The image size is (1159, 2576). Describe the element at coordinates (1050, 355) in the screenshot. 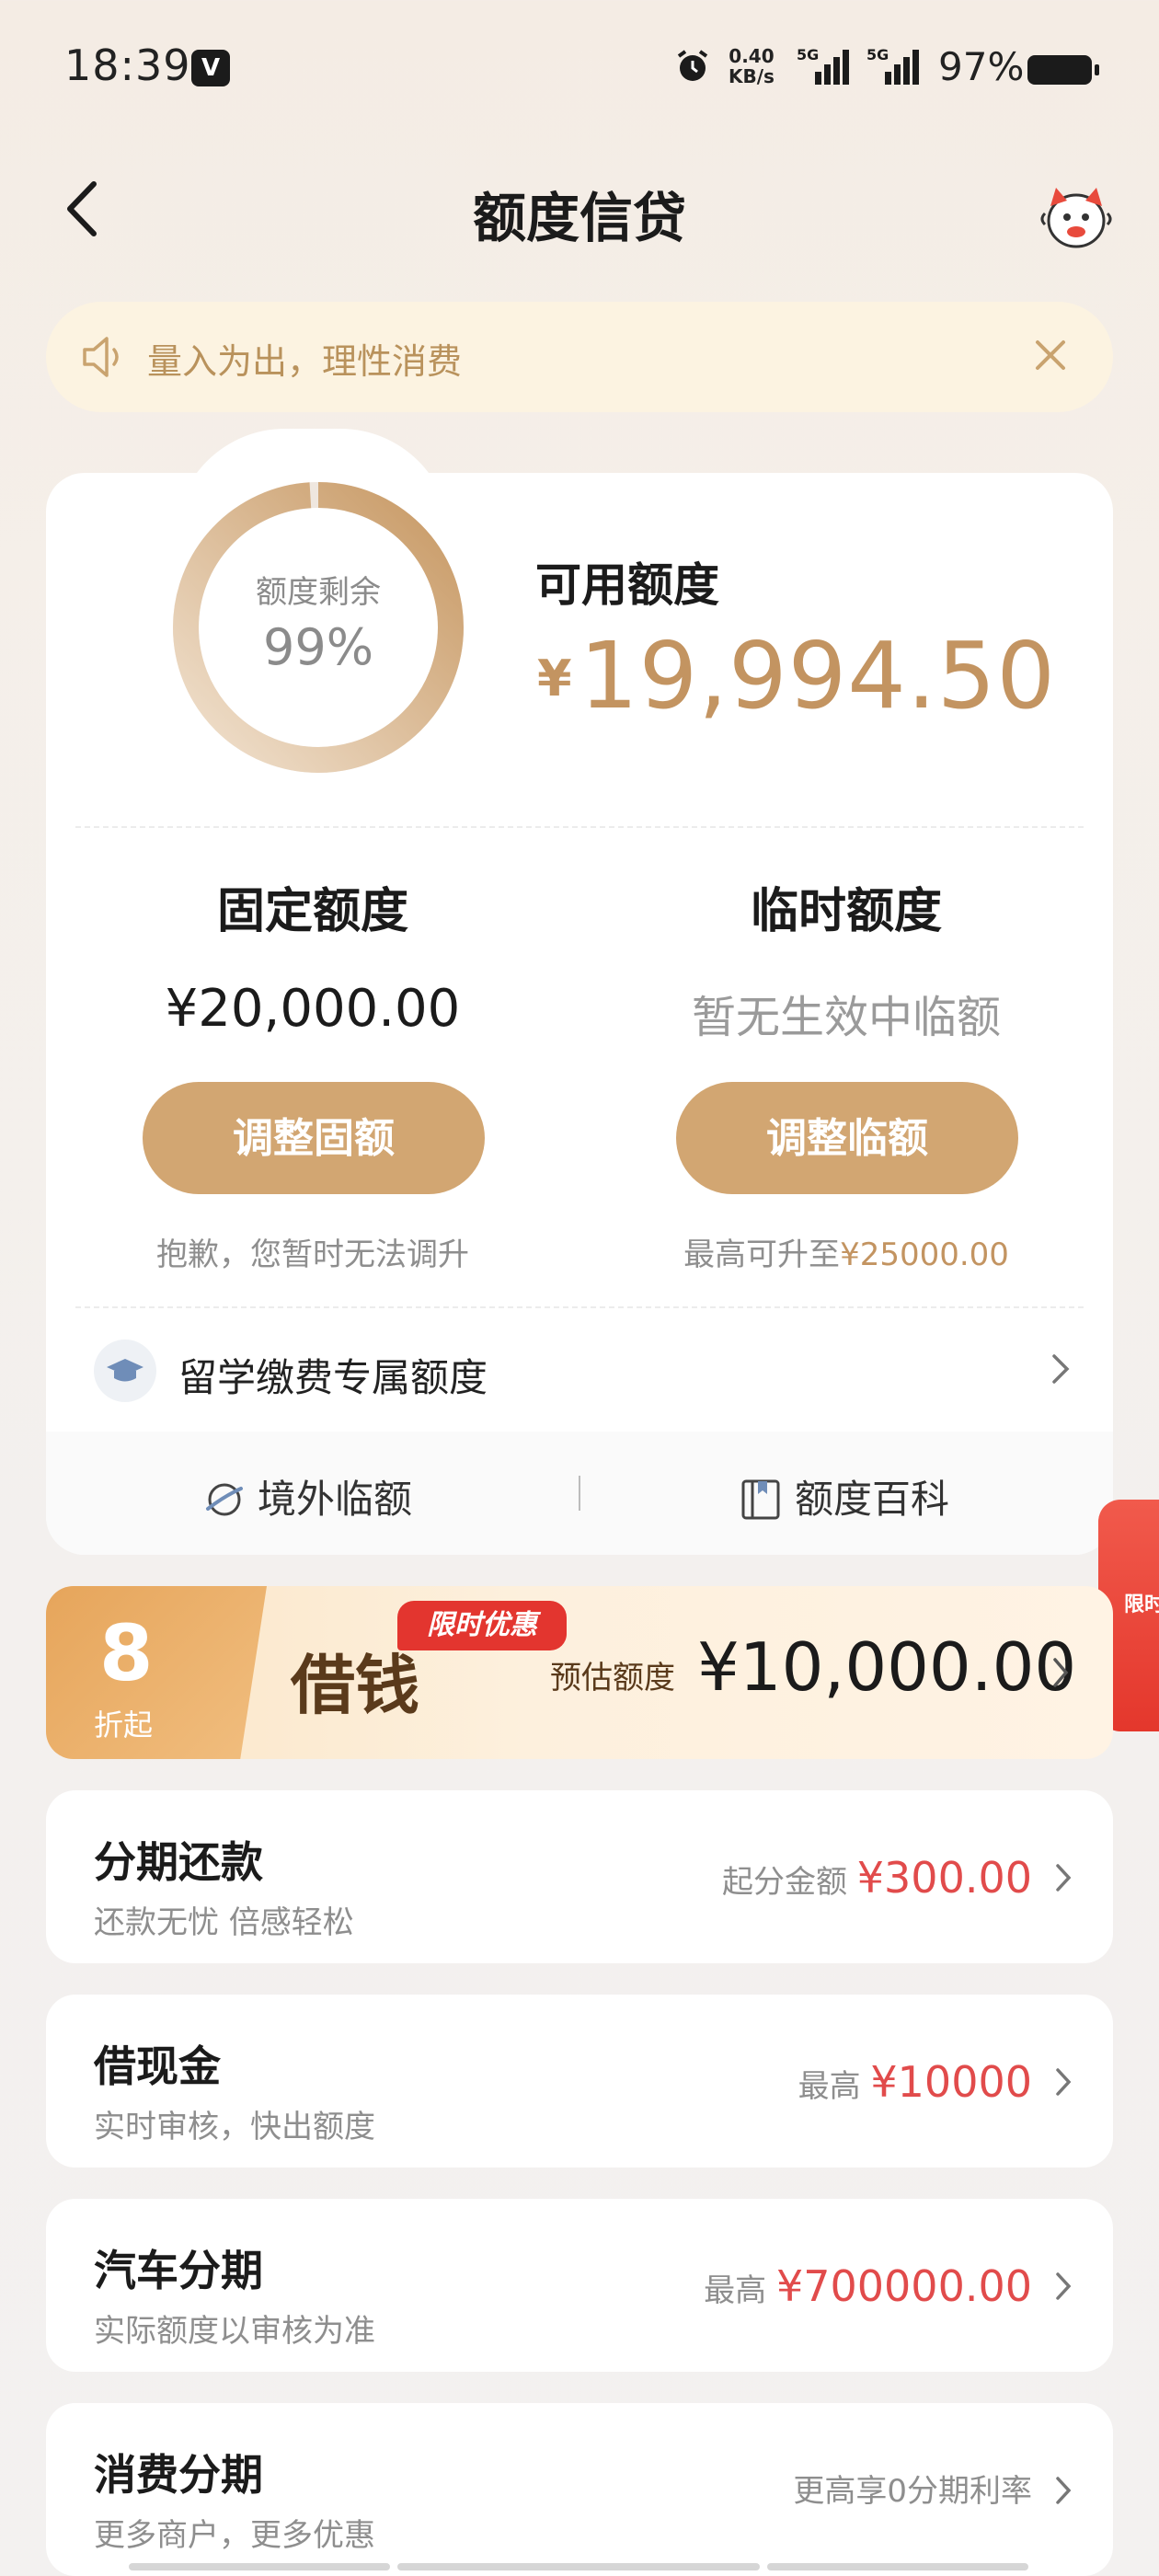

I see `close-icon` at that location.